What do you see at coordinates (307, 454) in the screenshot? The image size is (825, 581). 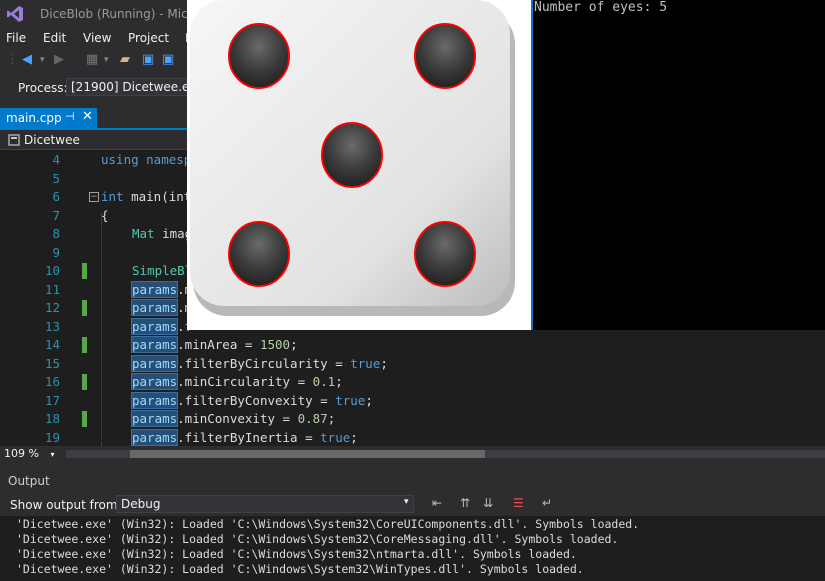 I see `scrollbar-thumb` at bounding box center [307, 454].